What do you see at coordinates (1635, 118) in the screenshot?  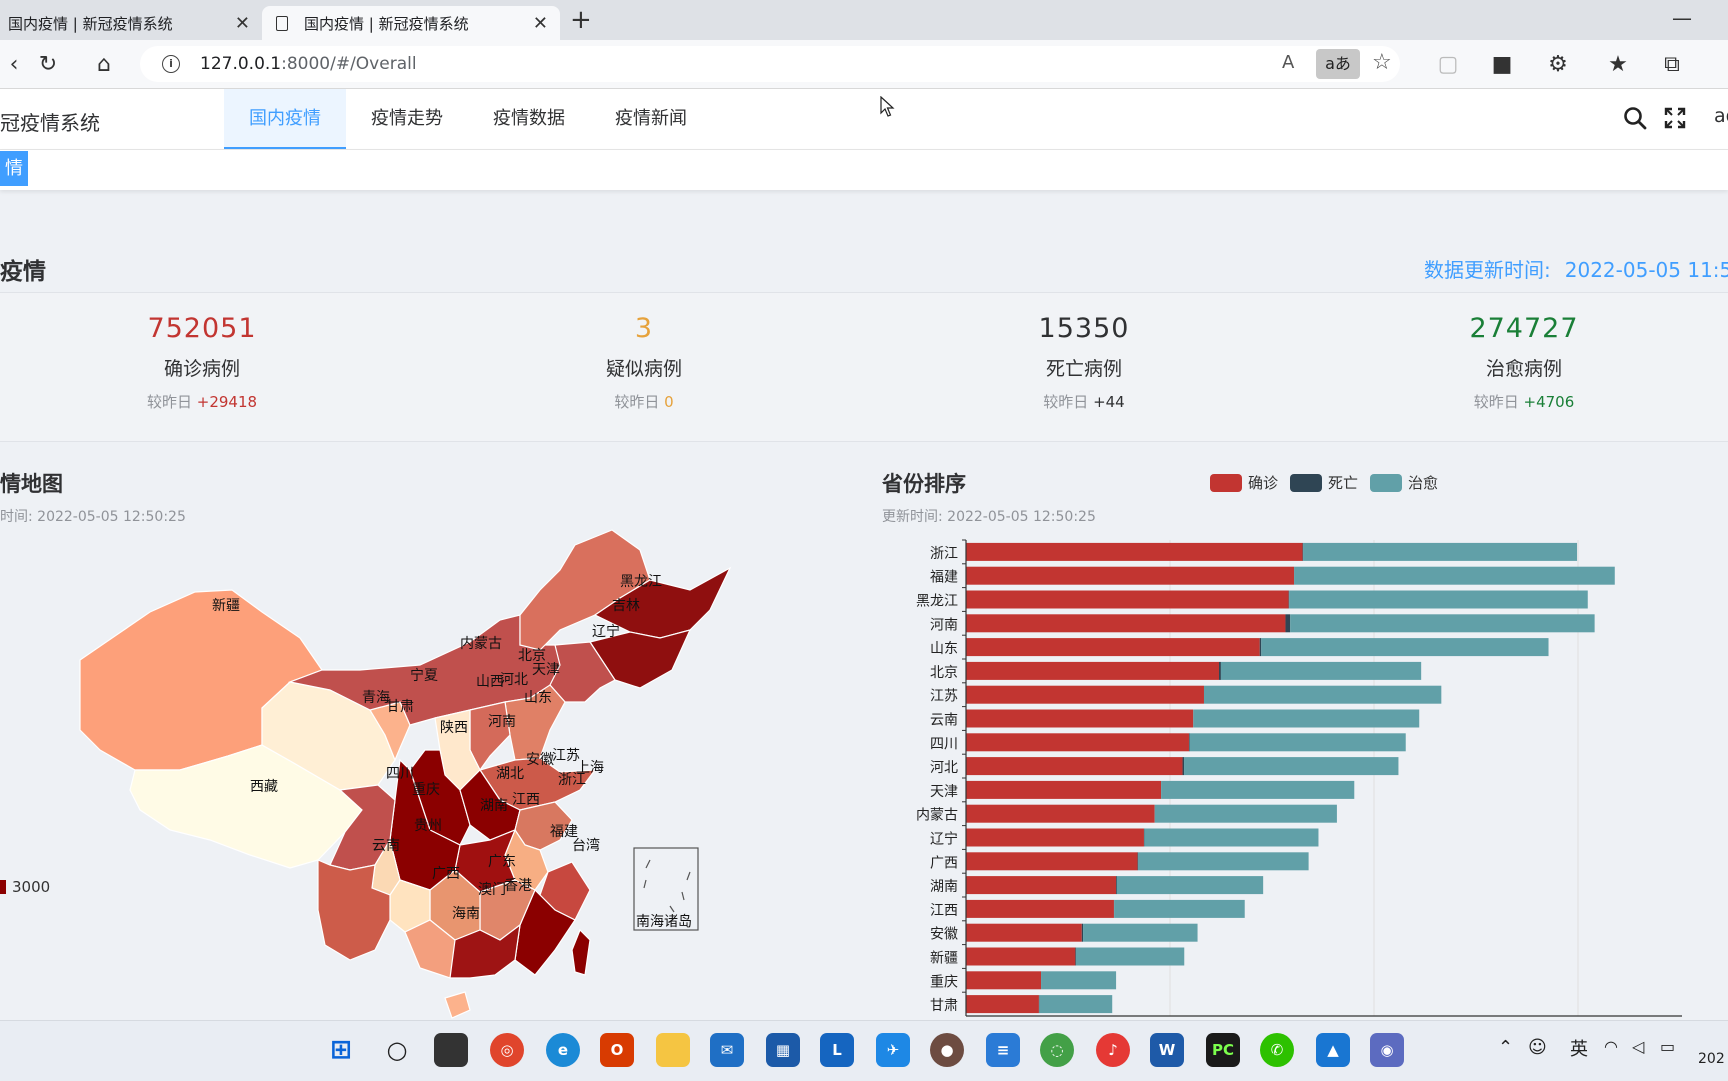 I see `search-icon` at bounding box center [1635, 118].